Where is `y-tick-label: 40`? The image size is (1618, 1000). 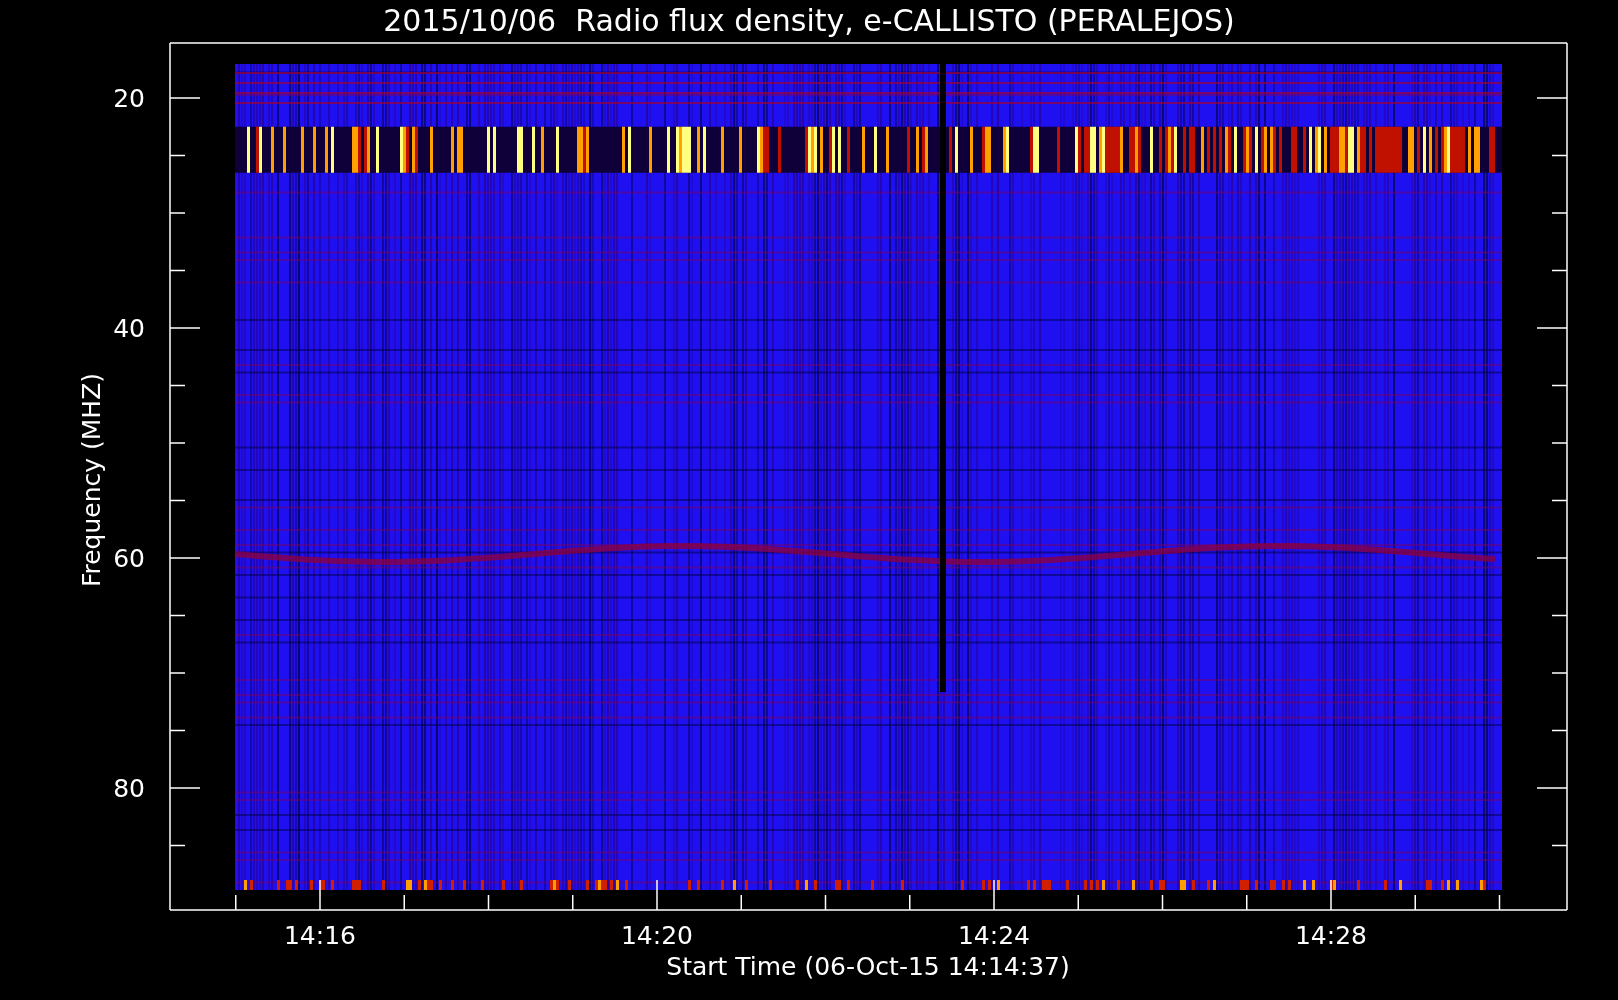 y-tick-label: 40 is located at coordinates (129, 328).